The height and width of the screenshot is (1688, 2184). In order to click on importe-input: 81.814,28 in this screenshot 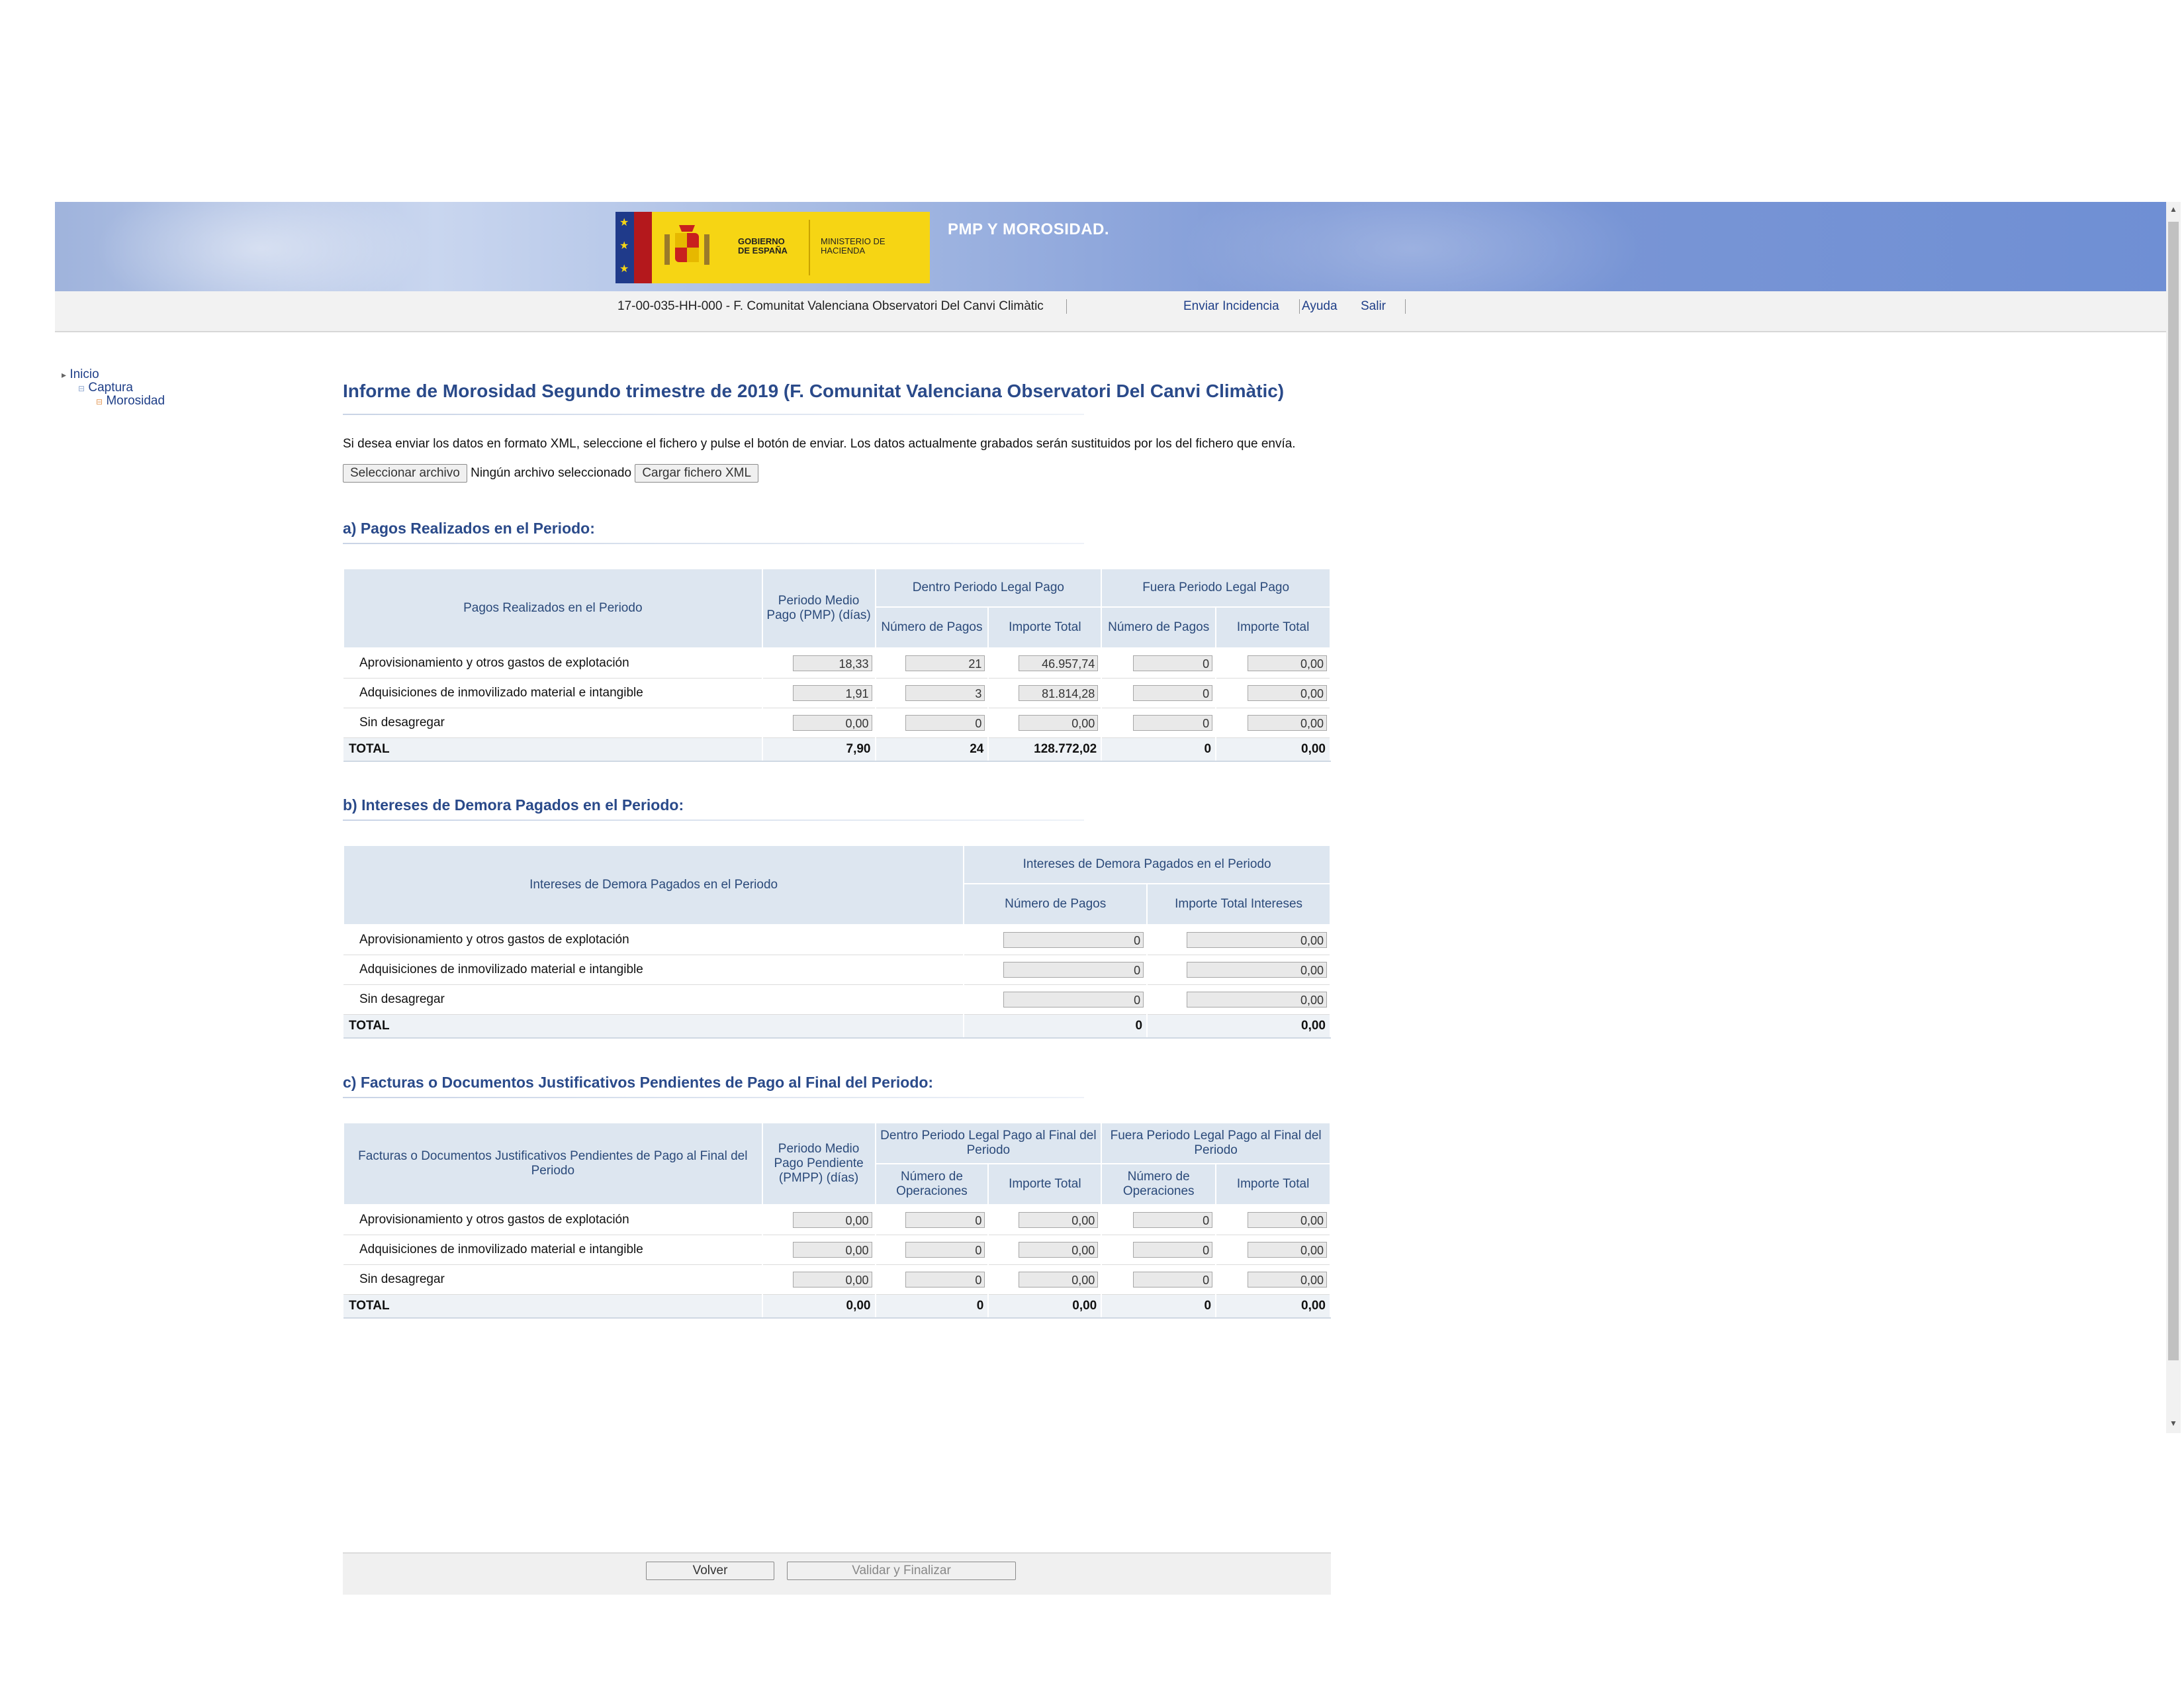, I will do `click(1059, 692)`.